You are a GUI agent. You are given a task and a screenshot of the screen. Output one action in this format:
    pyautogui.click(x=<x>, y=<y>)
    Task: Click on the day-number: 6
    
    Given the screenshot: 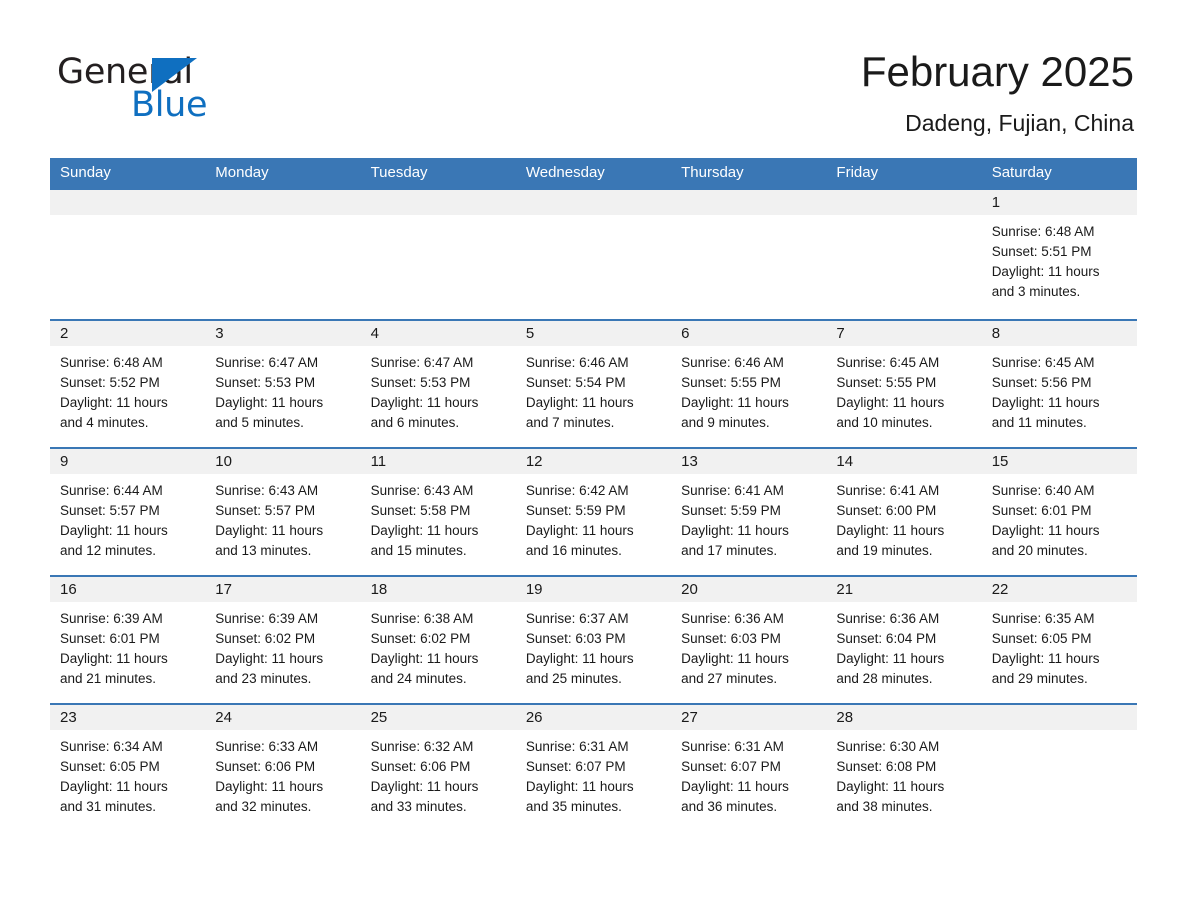 What is the action you would take?
    pyautogui.click(x=748, y=333)
    